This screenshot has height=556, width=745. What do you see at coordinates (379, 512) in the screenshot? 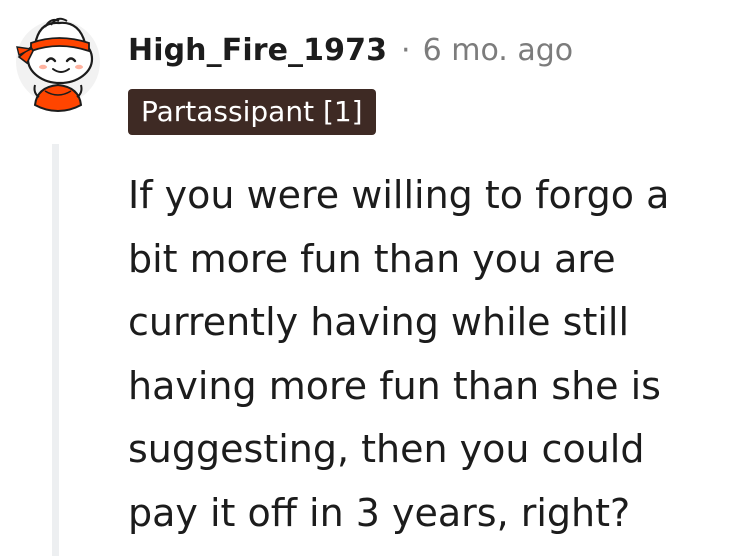
I see `comment-body-line: pay it off in 3 years, right?` at bounding box center [379, 512].